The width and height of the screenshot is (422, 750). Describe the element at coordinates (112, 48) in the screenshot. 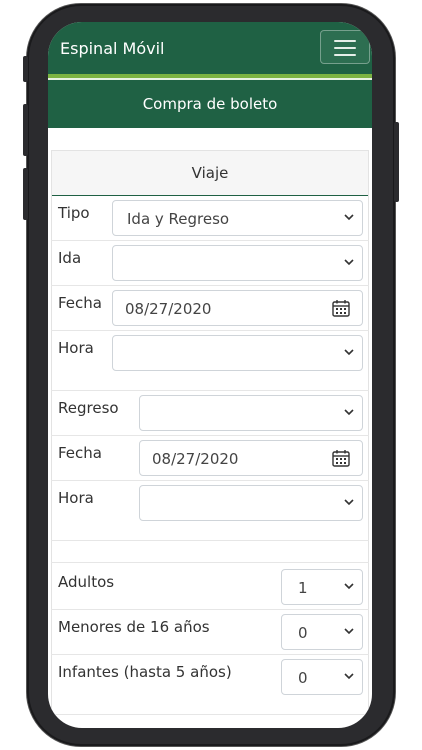

I see `brand-title: Espinal Móvil` at that location.